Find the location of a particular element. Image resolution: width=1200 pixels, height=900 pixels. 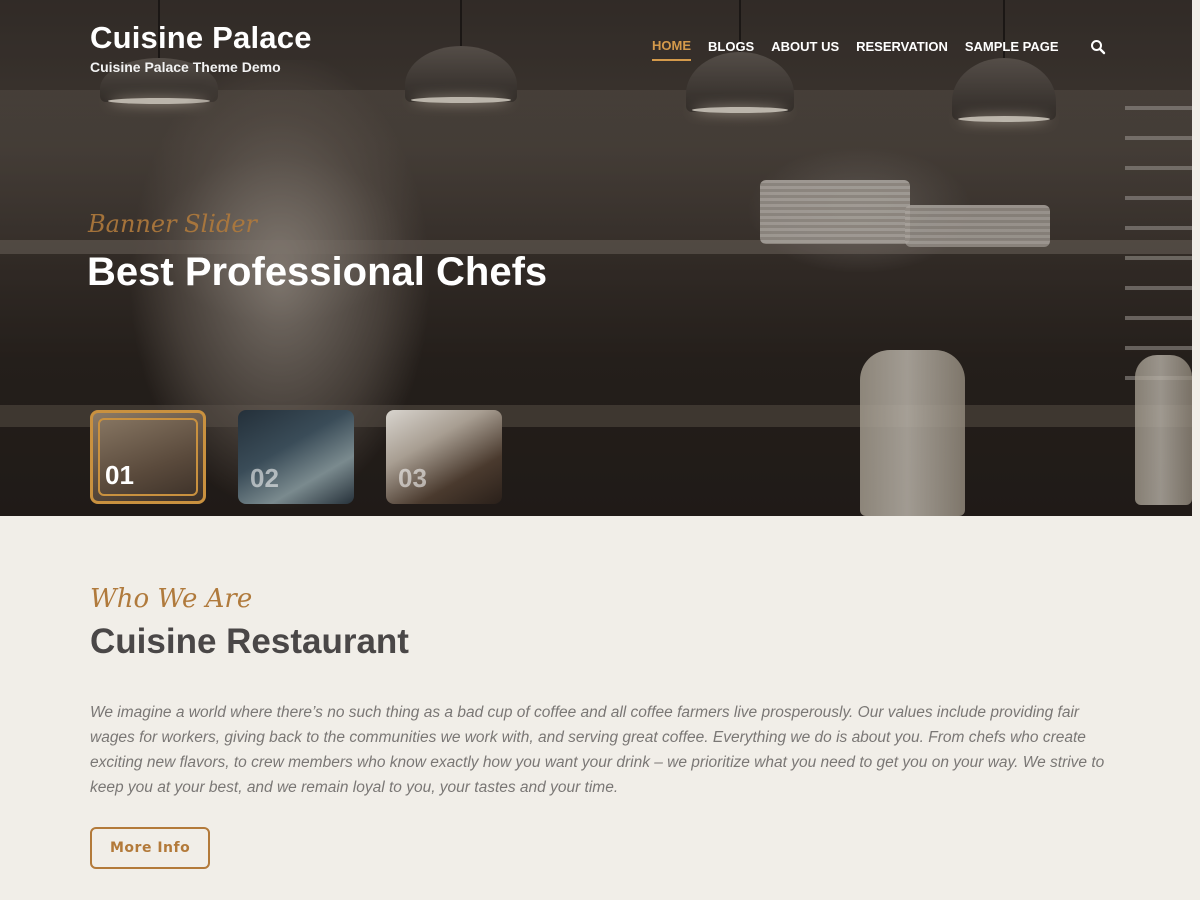

slider-thumbnails: 01 02 03 is located at coordinates (312, 457).